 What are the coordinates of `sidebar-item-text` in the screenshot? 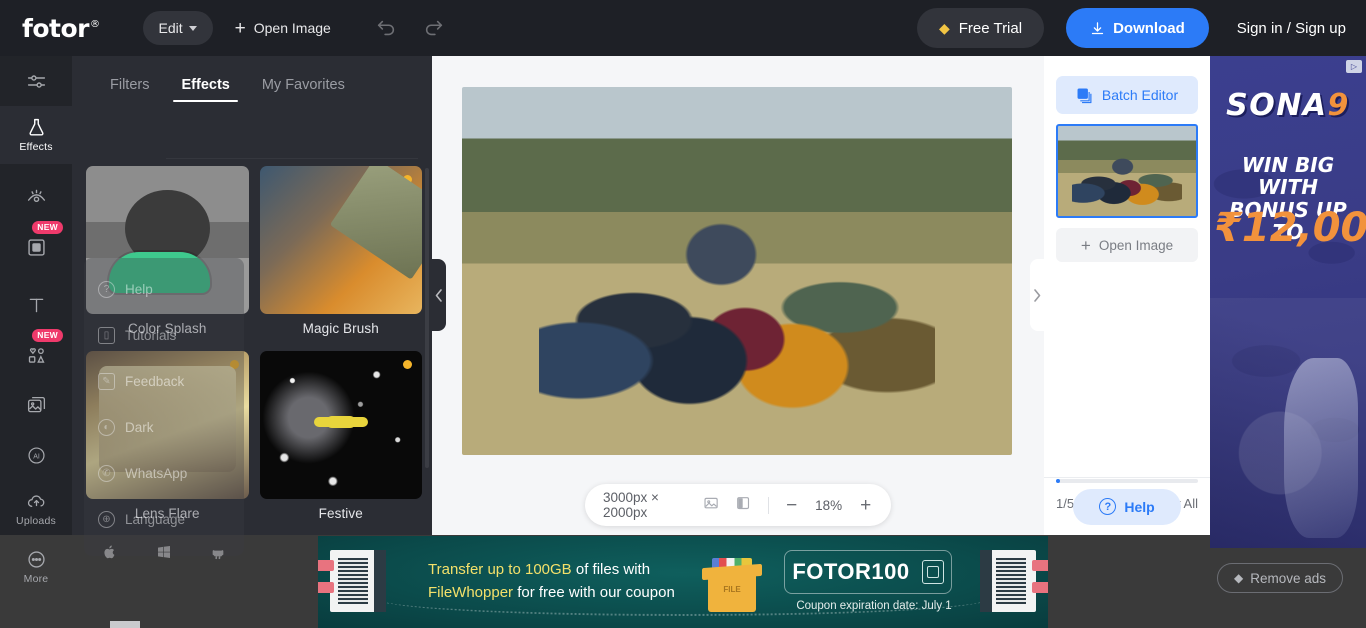 It's located at (36, 305).